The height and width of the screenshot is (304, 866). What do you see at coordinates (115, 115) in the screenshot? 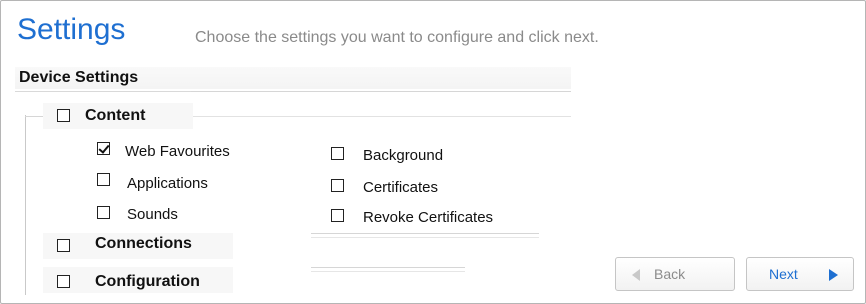
I see `content-label: Content` at bounding box center [115, 115].